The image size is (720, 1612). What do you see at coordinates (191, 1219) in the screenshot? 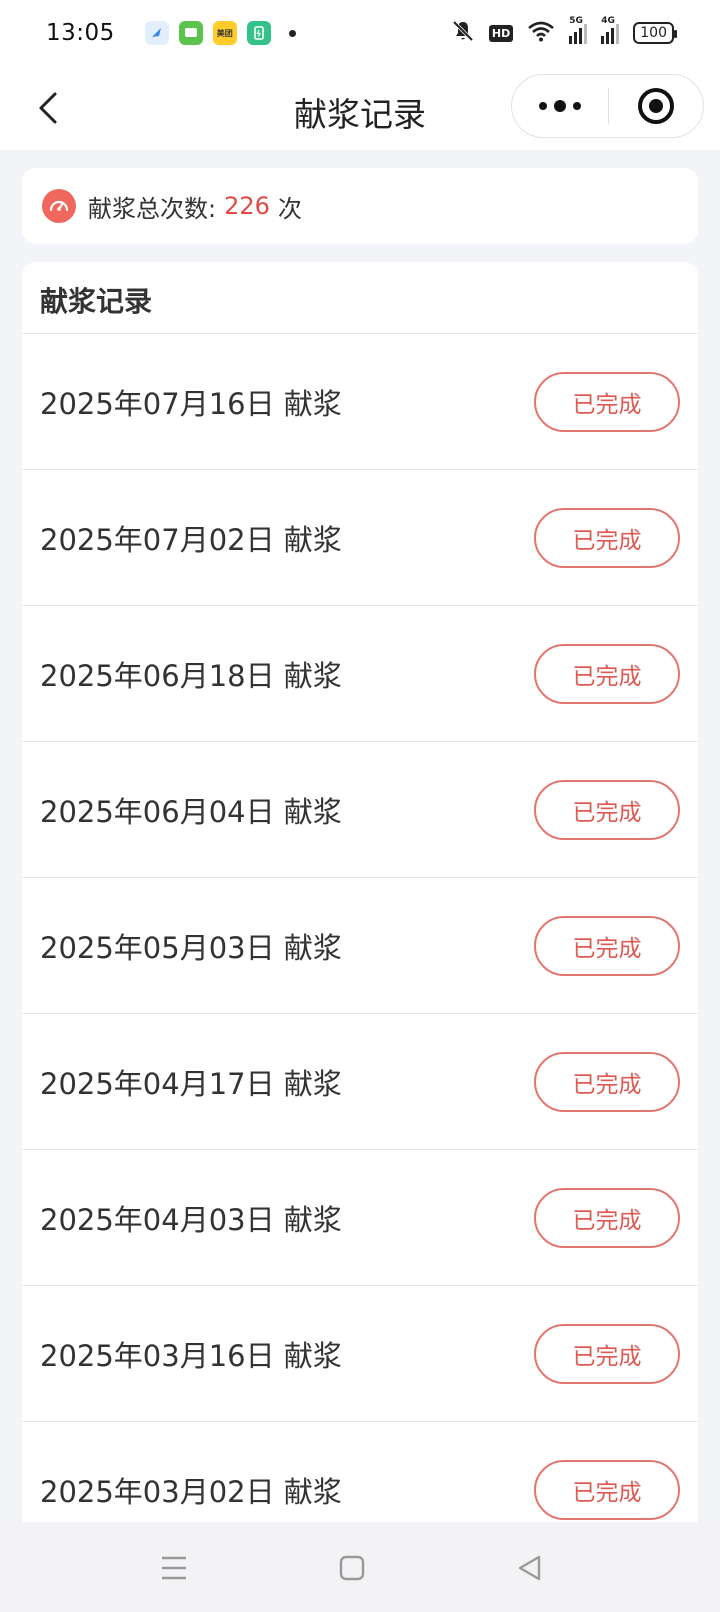
I see `record-date: 2025年04月03日 献浆` at bounding box center [191, 1219].